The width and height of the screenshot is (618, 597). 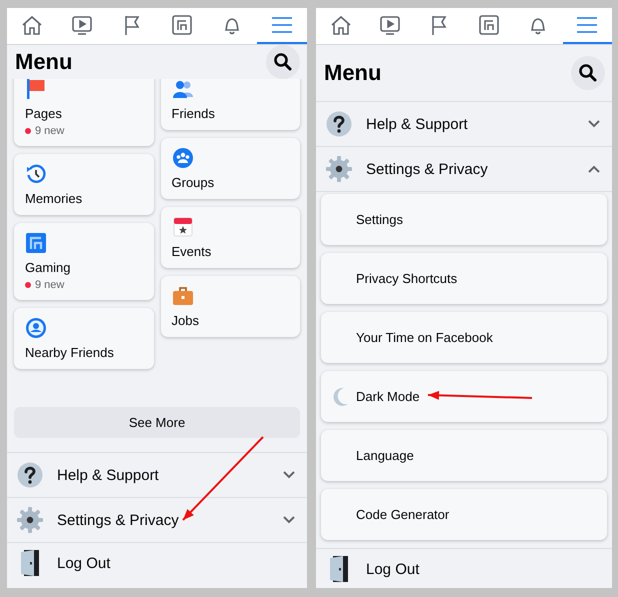 I want to click on settings-item: Dark Mode, so click(x=464, y=396).